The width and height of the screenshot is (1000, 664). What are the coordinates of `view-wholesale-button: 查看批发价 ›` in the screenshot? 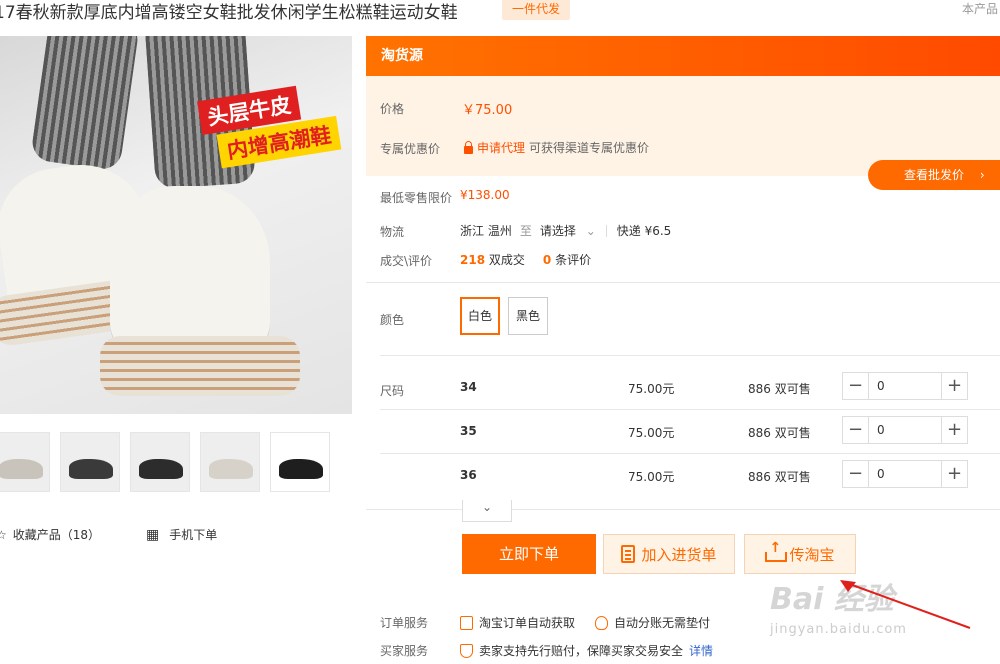 It's located at (934, 175).